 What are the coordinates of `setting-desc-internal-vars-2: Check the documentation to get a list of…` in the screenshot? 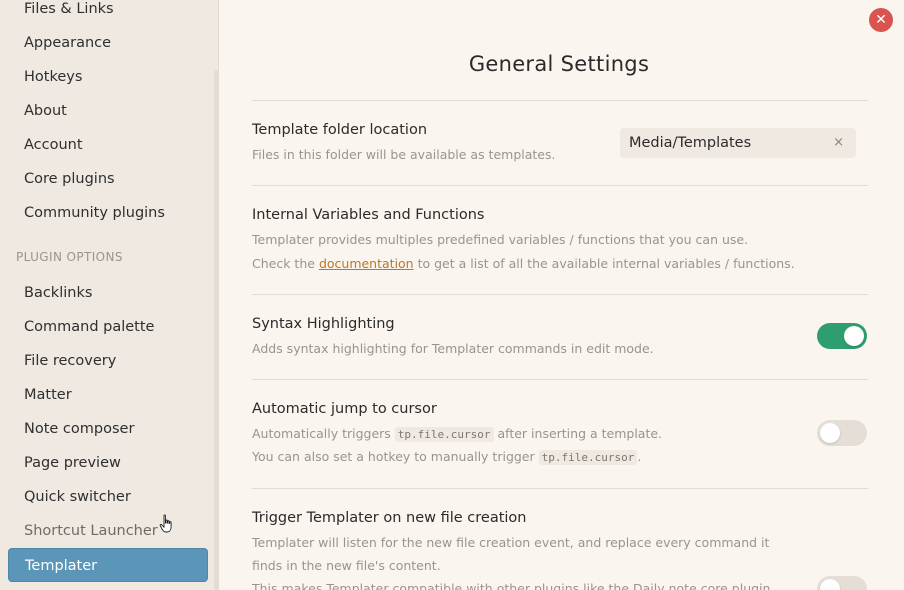 It's located at (523, 263).